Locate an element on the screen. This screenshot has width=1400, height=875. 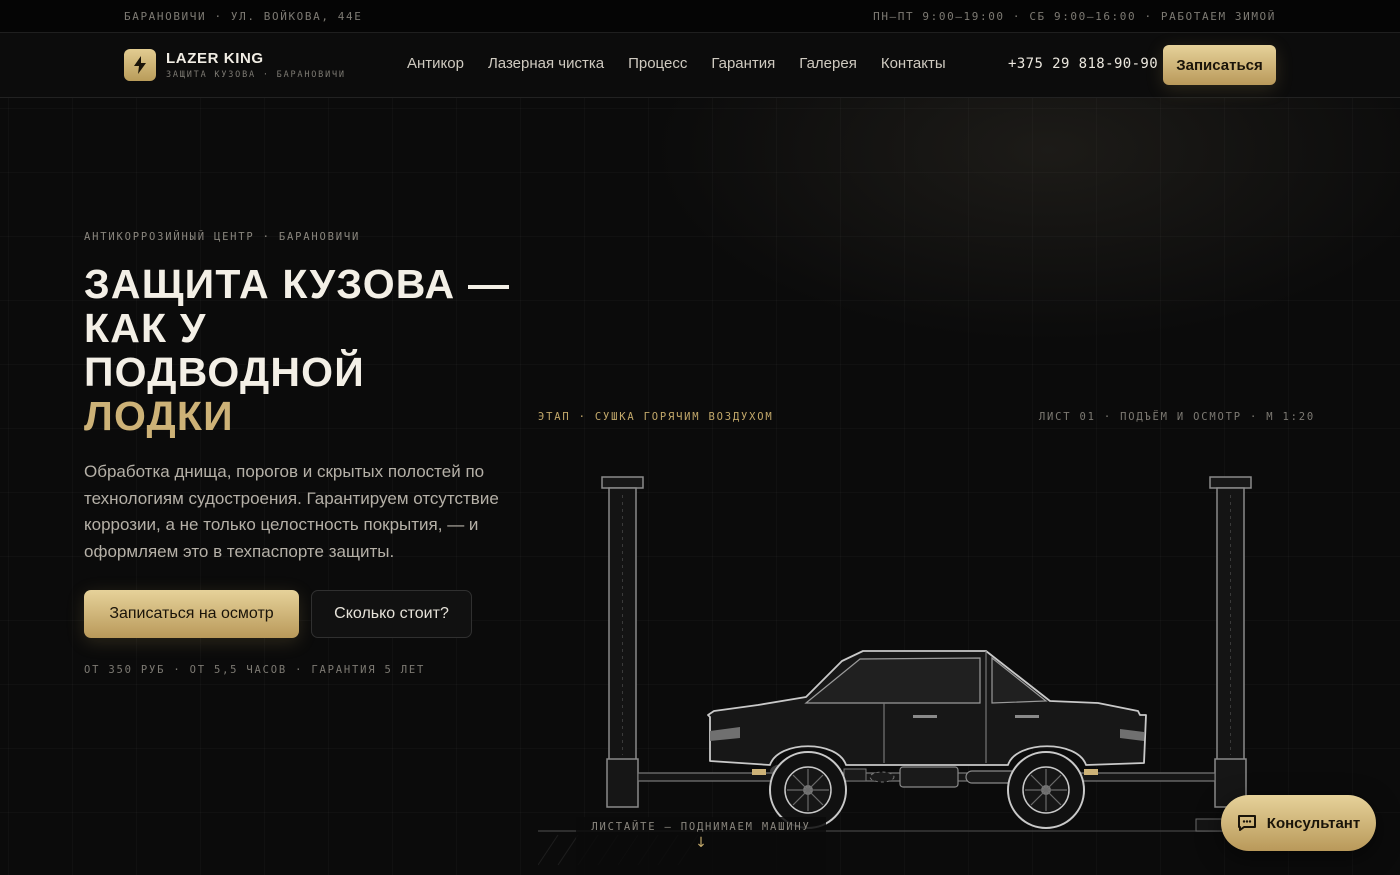
nav-item-process: Процесс is located at coordinates (657, 63).